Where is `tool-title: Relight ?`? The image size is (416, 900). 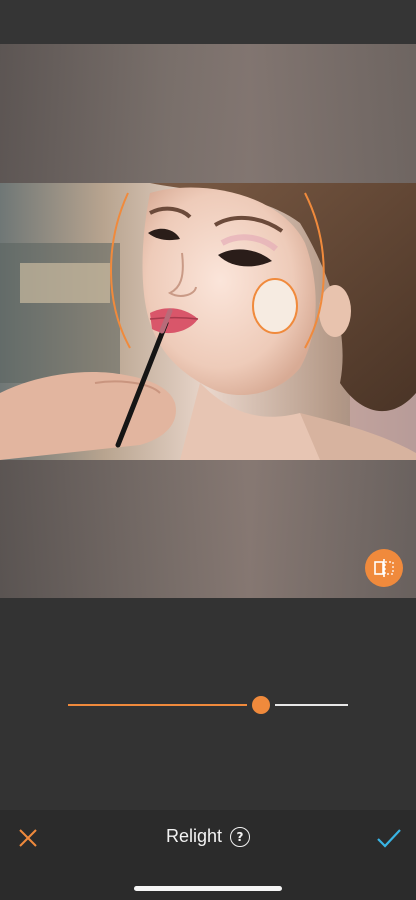
tool-title: Relight ? is located at coordinates (208, 836).